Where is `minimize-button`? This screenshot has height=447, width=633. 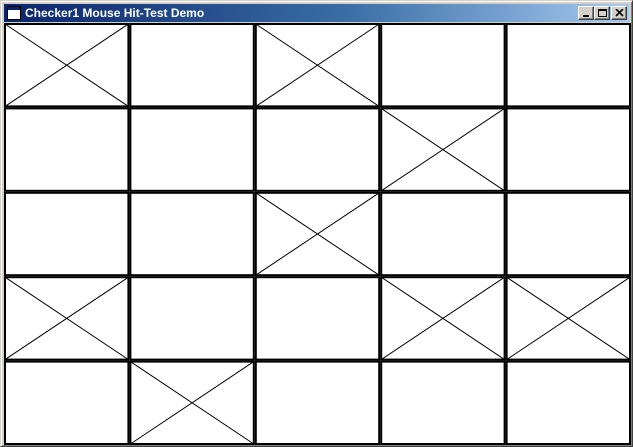
minimize-button is located at coordinates (586, 13).